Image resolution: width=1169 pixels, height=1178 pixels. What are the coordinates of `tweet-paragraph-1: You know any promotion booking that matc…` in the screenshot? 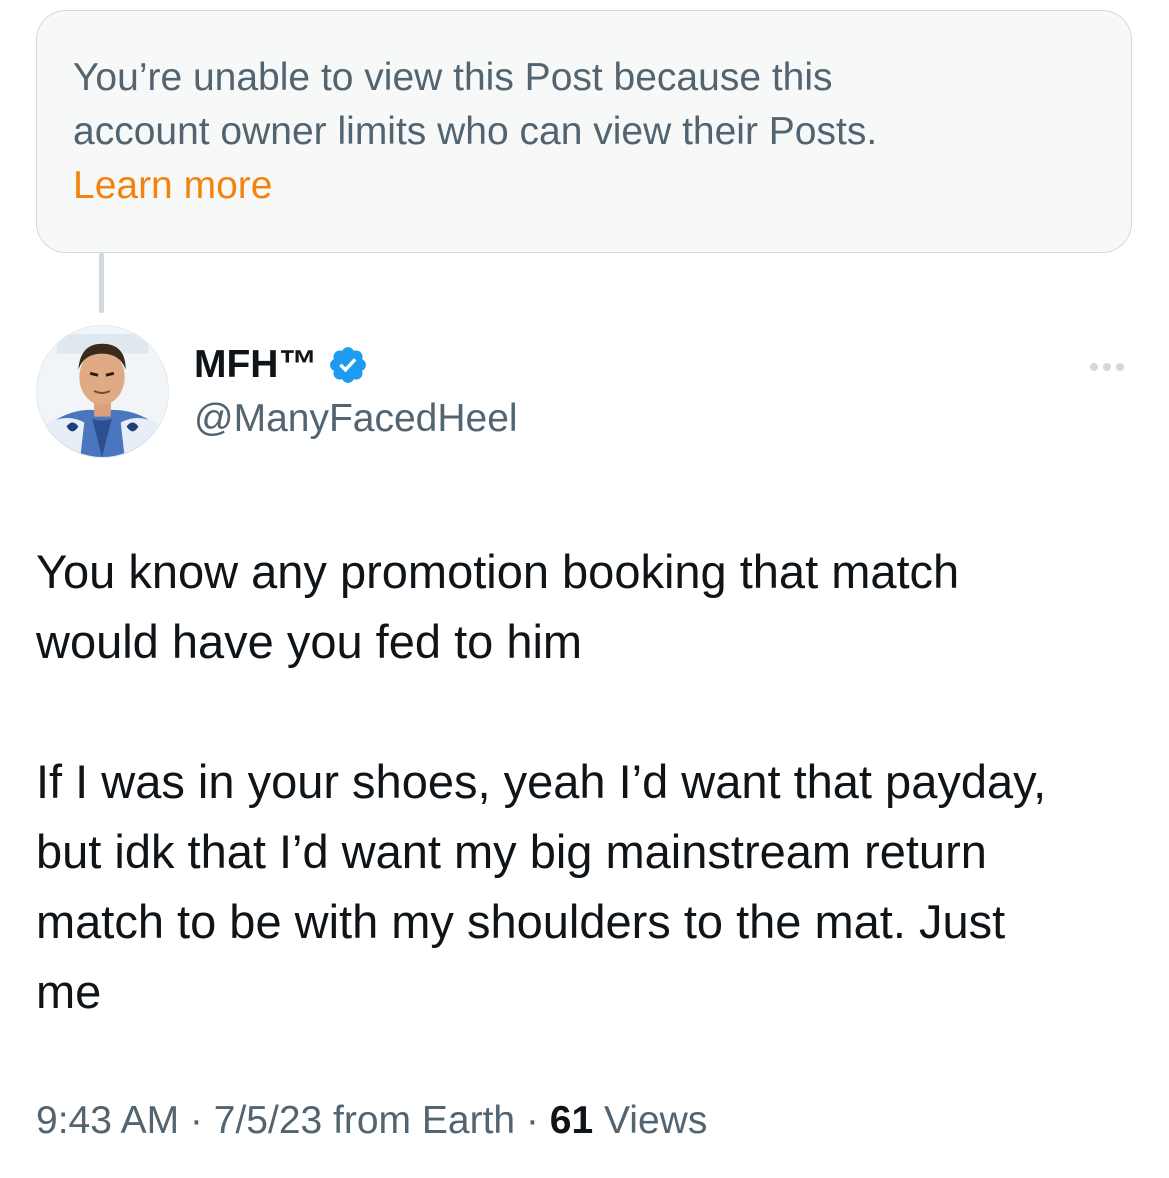 It's located at (586, 607).